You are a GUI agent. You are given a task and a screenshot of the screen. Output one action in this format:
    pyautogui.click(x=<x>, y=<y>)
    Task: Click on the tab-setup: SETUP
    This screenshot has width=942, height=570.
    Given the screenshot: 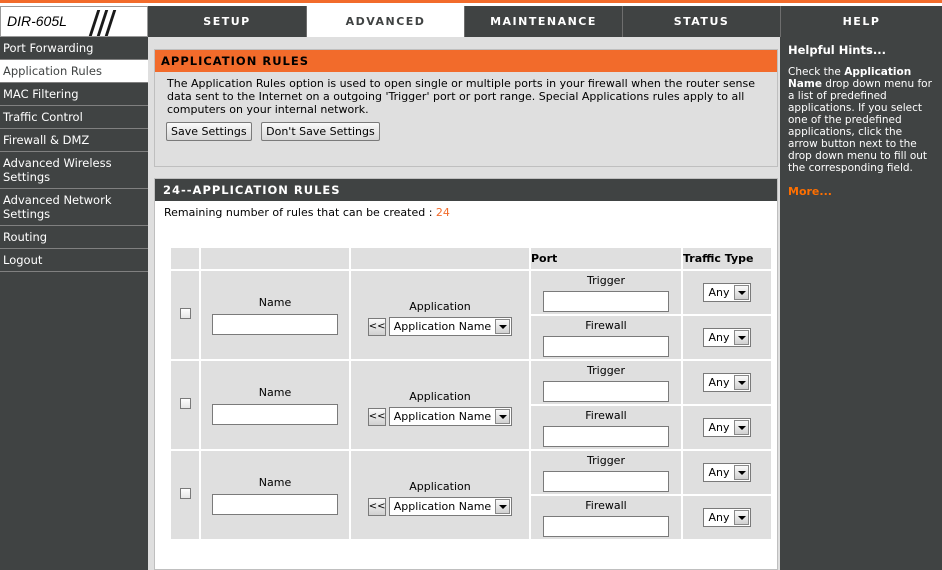 What is the action you would take?
    pyautogui.click(x=227, y=21)
    